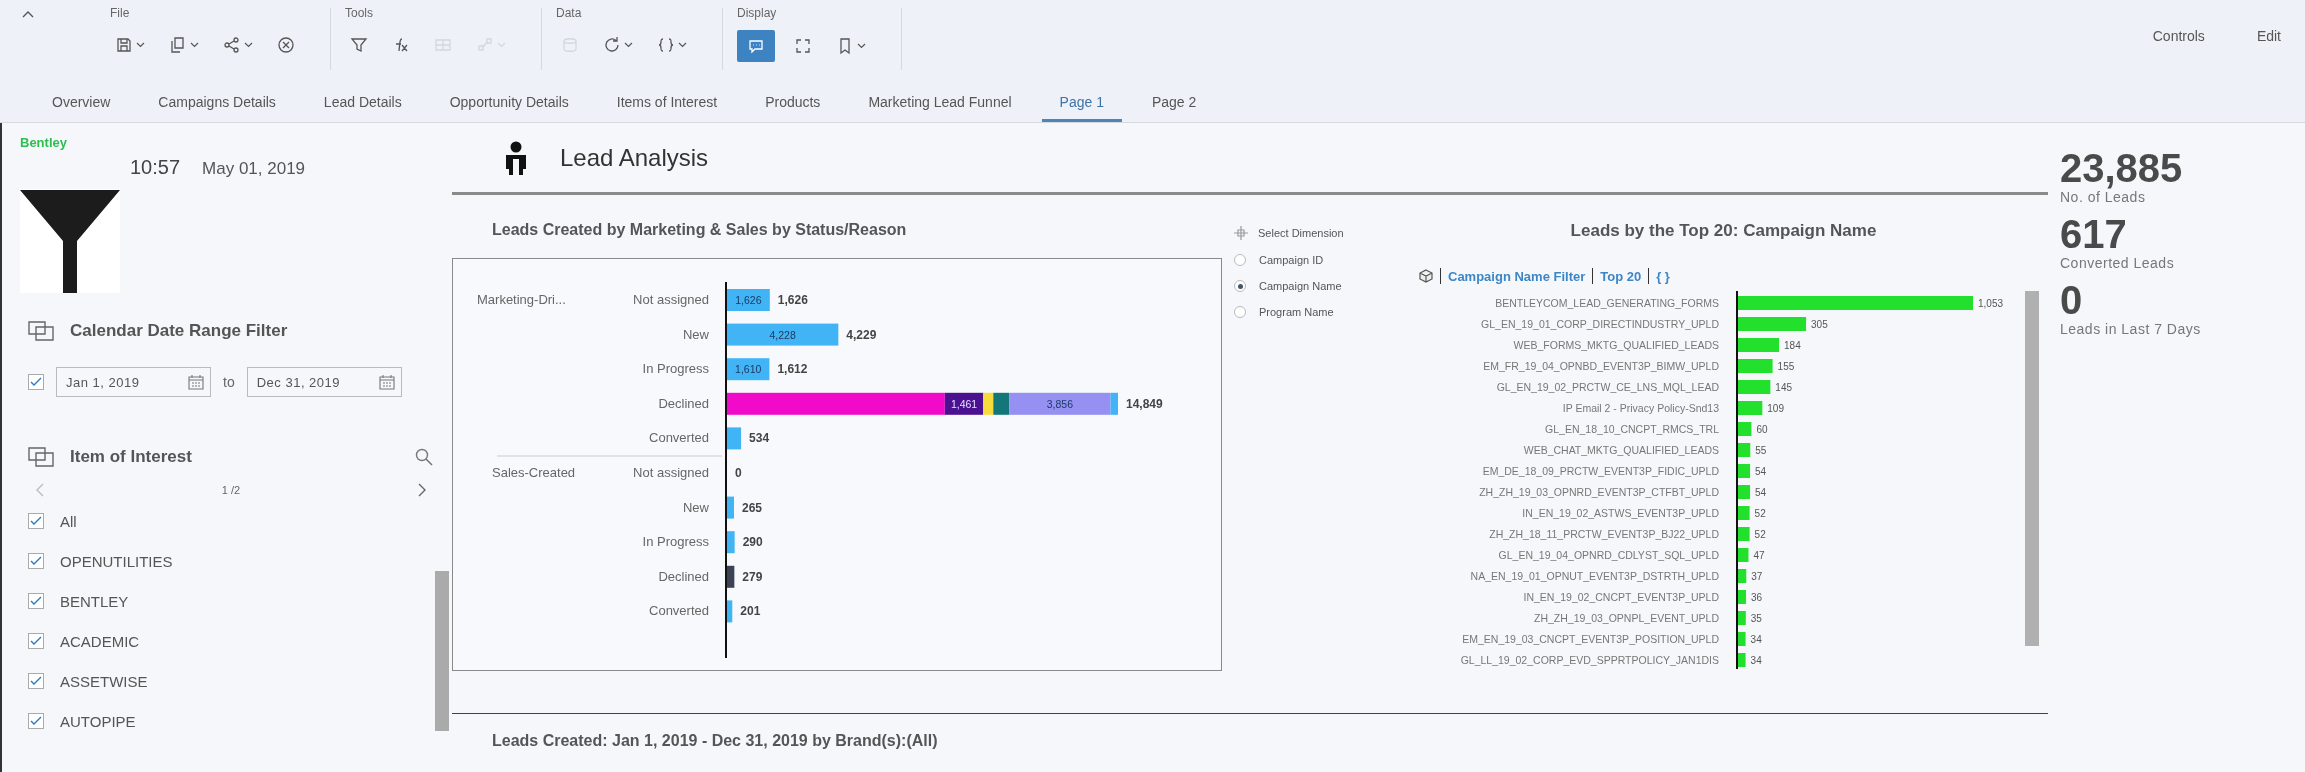  I want to click on tab: Products, so click(793, 103).